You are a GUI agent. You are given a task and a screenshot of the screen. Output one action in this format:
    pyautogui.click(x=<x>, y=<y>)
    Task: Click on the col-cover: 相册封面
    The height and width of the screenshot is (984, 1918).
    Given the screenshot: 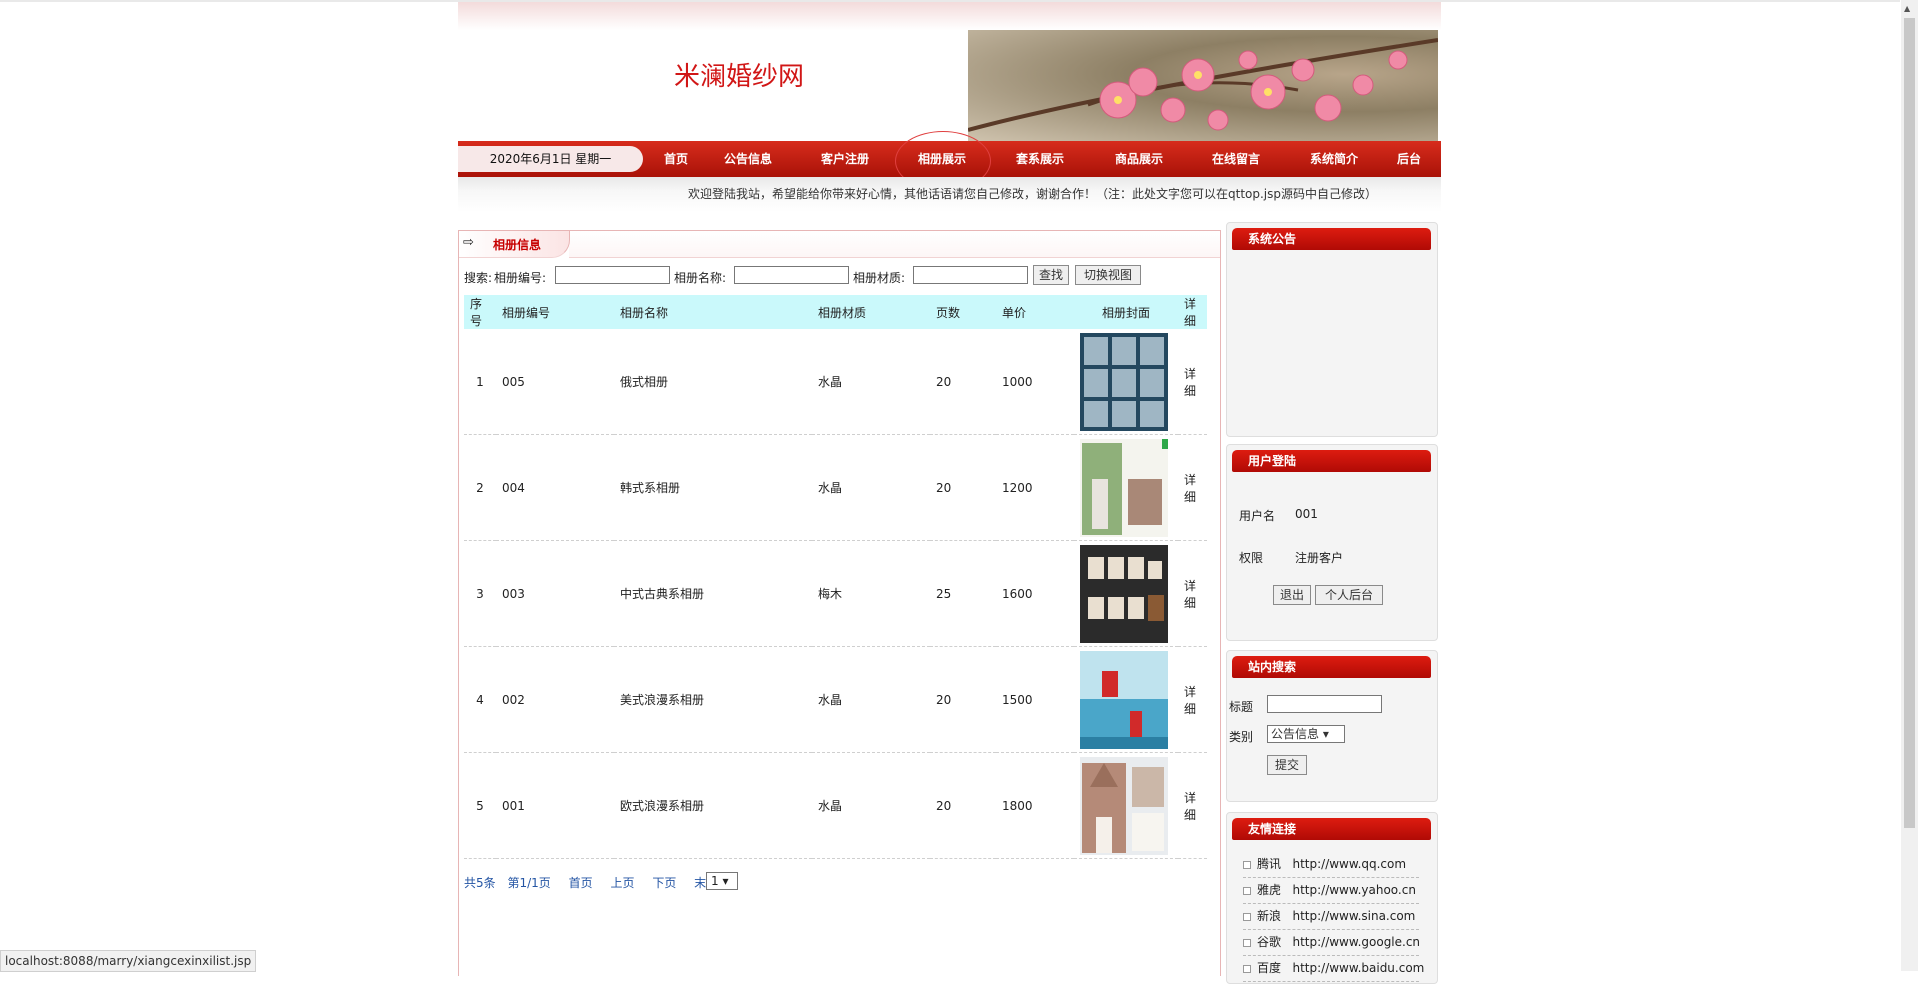 What is the action you would take?
    pyautogui.click(x=1126, y=312)
    